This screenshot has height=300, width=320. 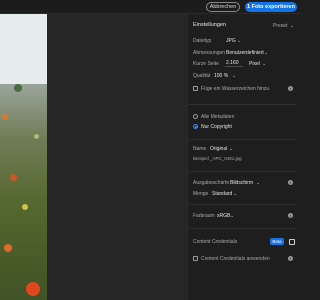 I want to click on watermark-label: Füge ein Wasserzeichen hinzu, so click(x=235, y=89).